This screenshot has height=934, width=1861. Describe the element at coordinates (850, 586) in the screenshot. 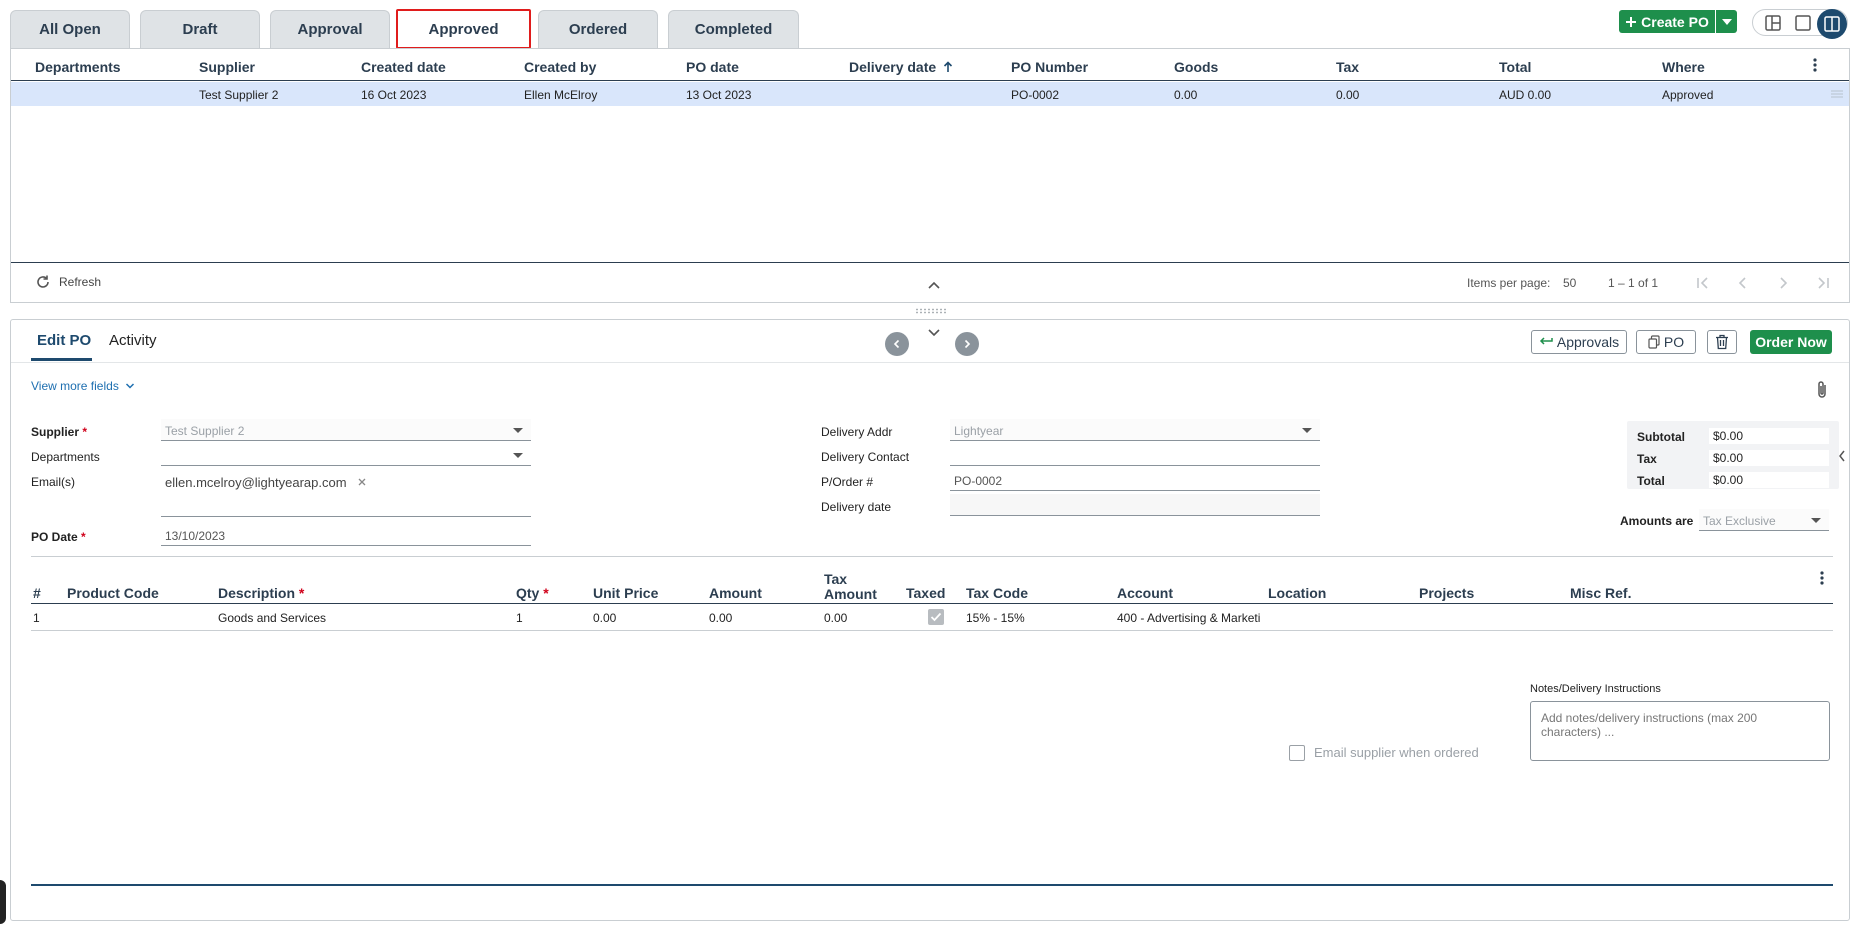

I see `col-tax-amount: Tax Amount` at that location.